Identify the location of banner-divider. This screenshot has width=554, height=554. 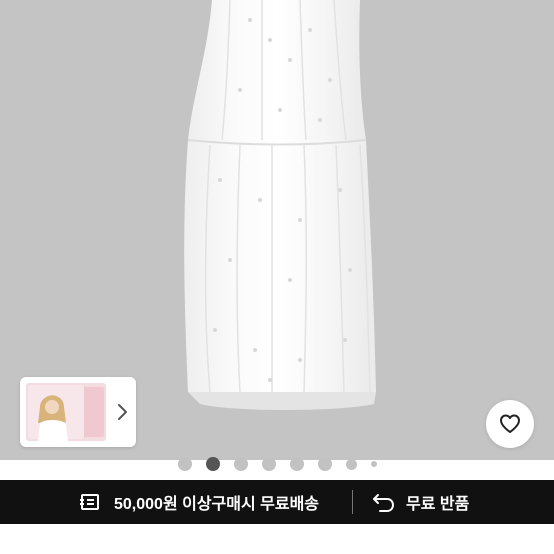
(352, 502).